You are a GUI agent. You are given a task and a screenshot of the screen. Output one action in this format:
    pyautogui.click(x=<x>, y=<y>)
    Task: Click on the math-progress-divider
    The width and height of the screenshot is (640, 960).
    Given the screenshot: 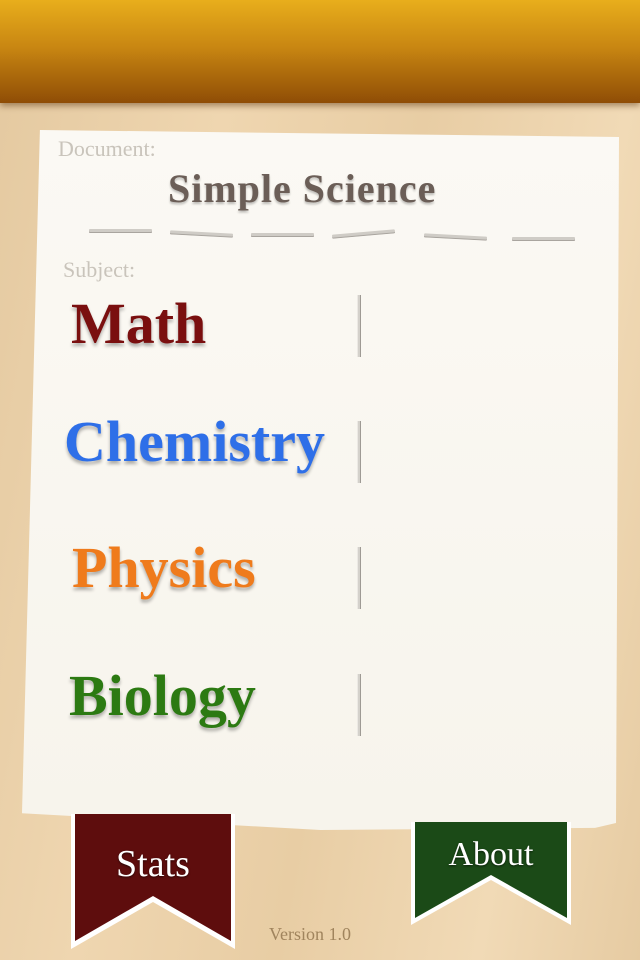 What is the action you would take?
    pyautogui.click(x=359, y=326)
    